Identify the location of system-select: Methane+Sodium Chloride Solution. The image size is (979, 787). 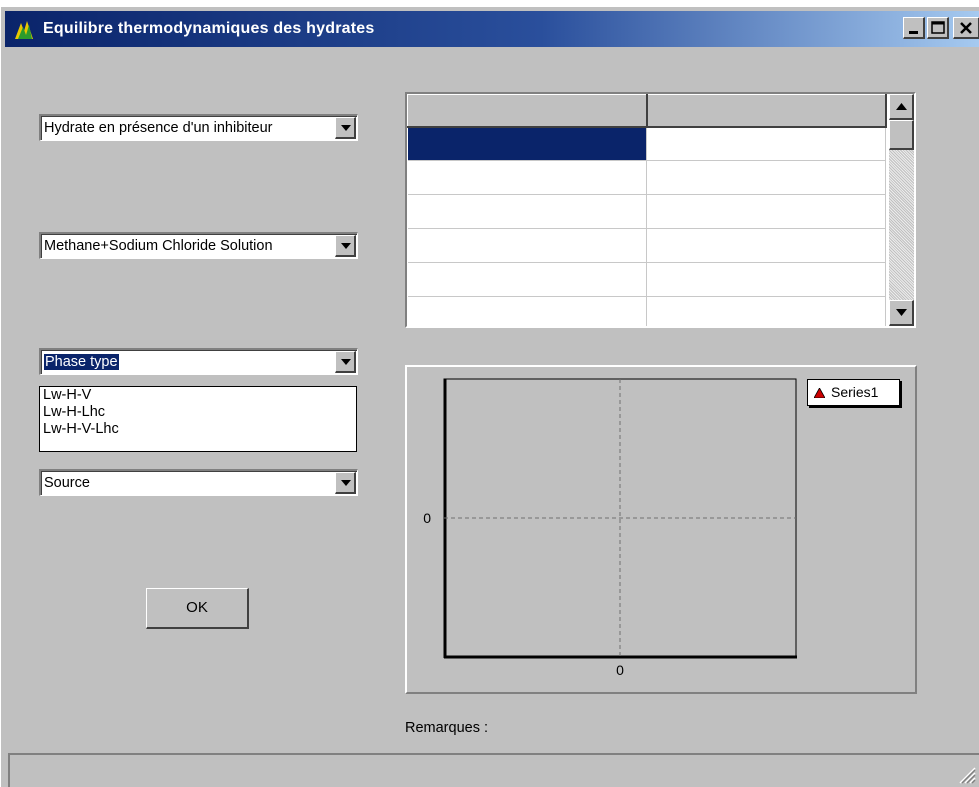
(198, 245).